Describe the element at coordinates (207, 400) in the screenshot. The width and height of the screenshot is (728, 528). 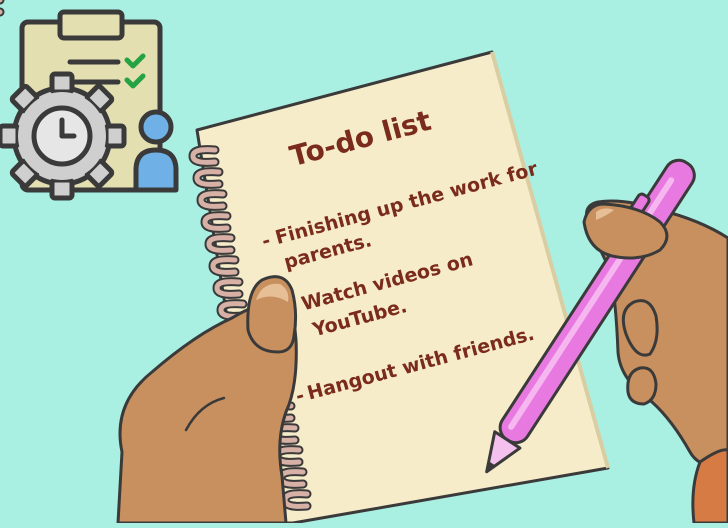
I see `left-hand` at that location.